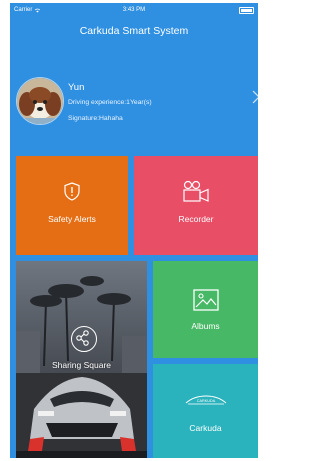 The width and height of the screenshot is (320, 461). What do you see at coordinates (95, 118) in the screenshot?
I see `profile-signature: Signature:Hahaha` at bounding box center [95, 118].